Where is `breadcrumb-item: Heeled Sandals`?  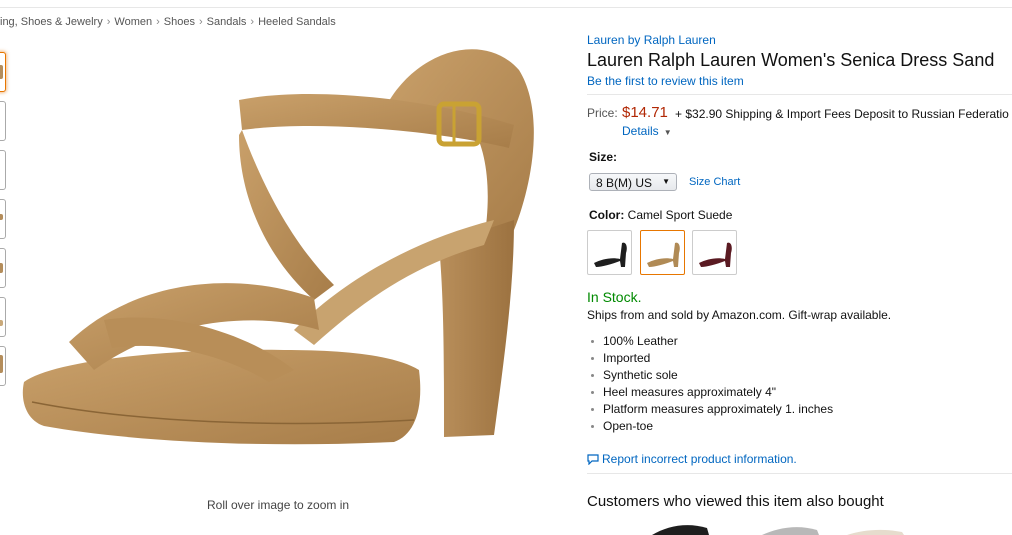 breadcrumb-item: Heeled Sandals is located at coordinates (297, 22).